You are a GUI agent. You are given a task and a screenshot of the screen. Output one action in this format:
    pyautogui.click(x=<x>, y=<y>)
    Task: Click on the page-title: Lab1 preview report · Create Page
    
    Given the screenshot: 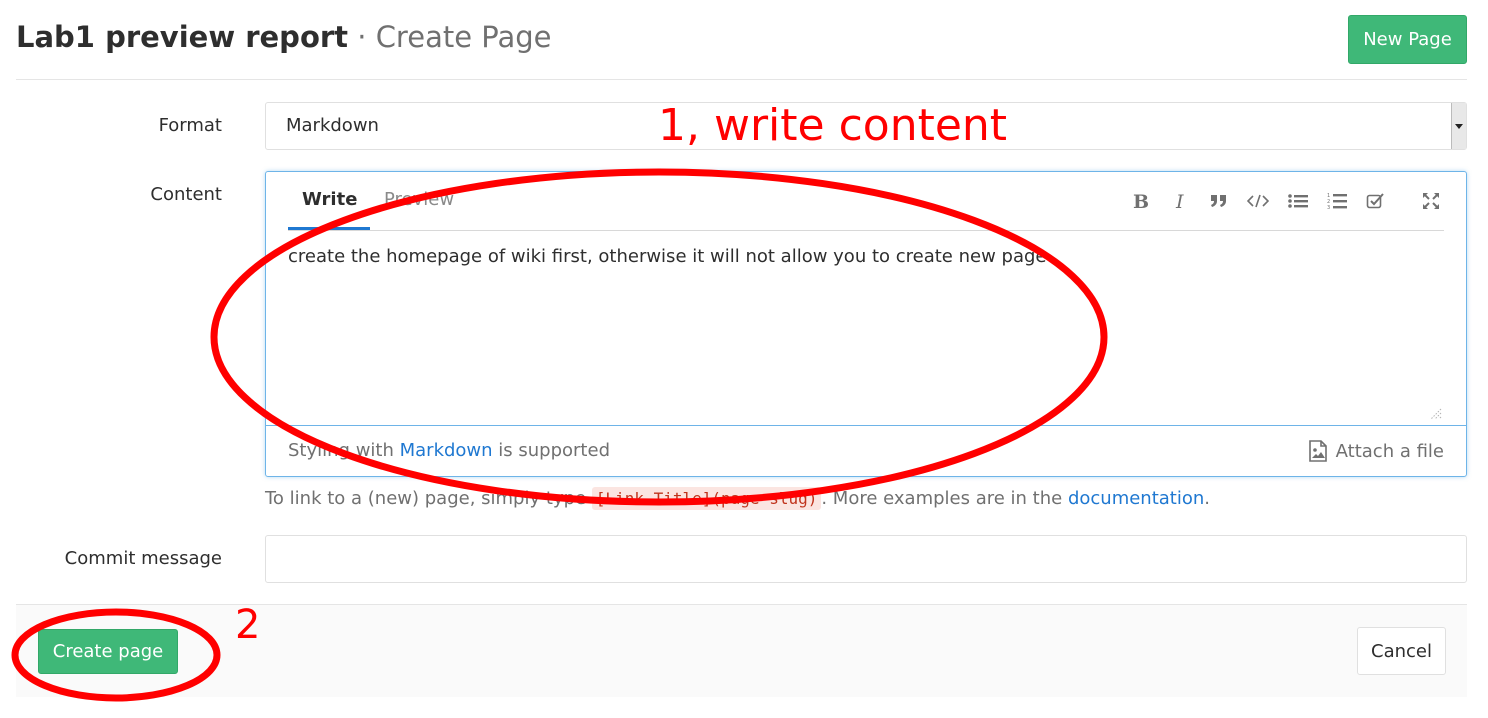 What is the action you would take?
    pyautogui.click(x=283, y=37)
    